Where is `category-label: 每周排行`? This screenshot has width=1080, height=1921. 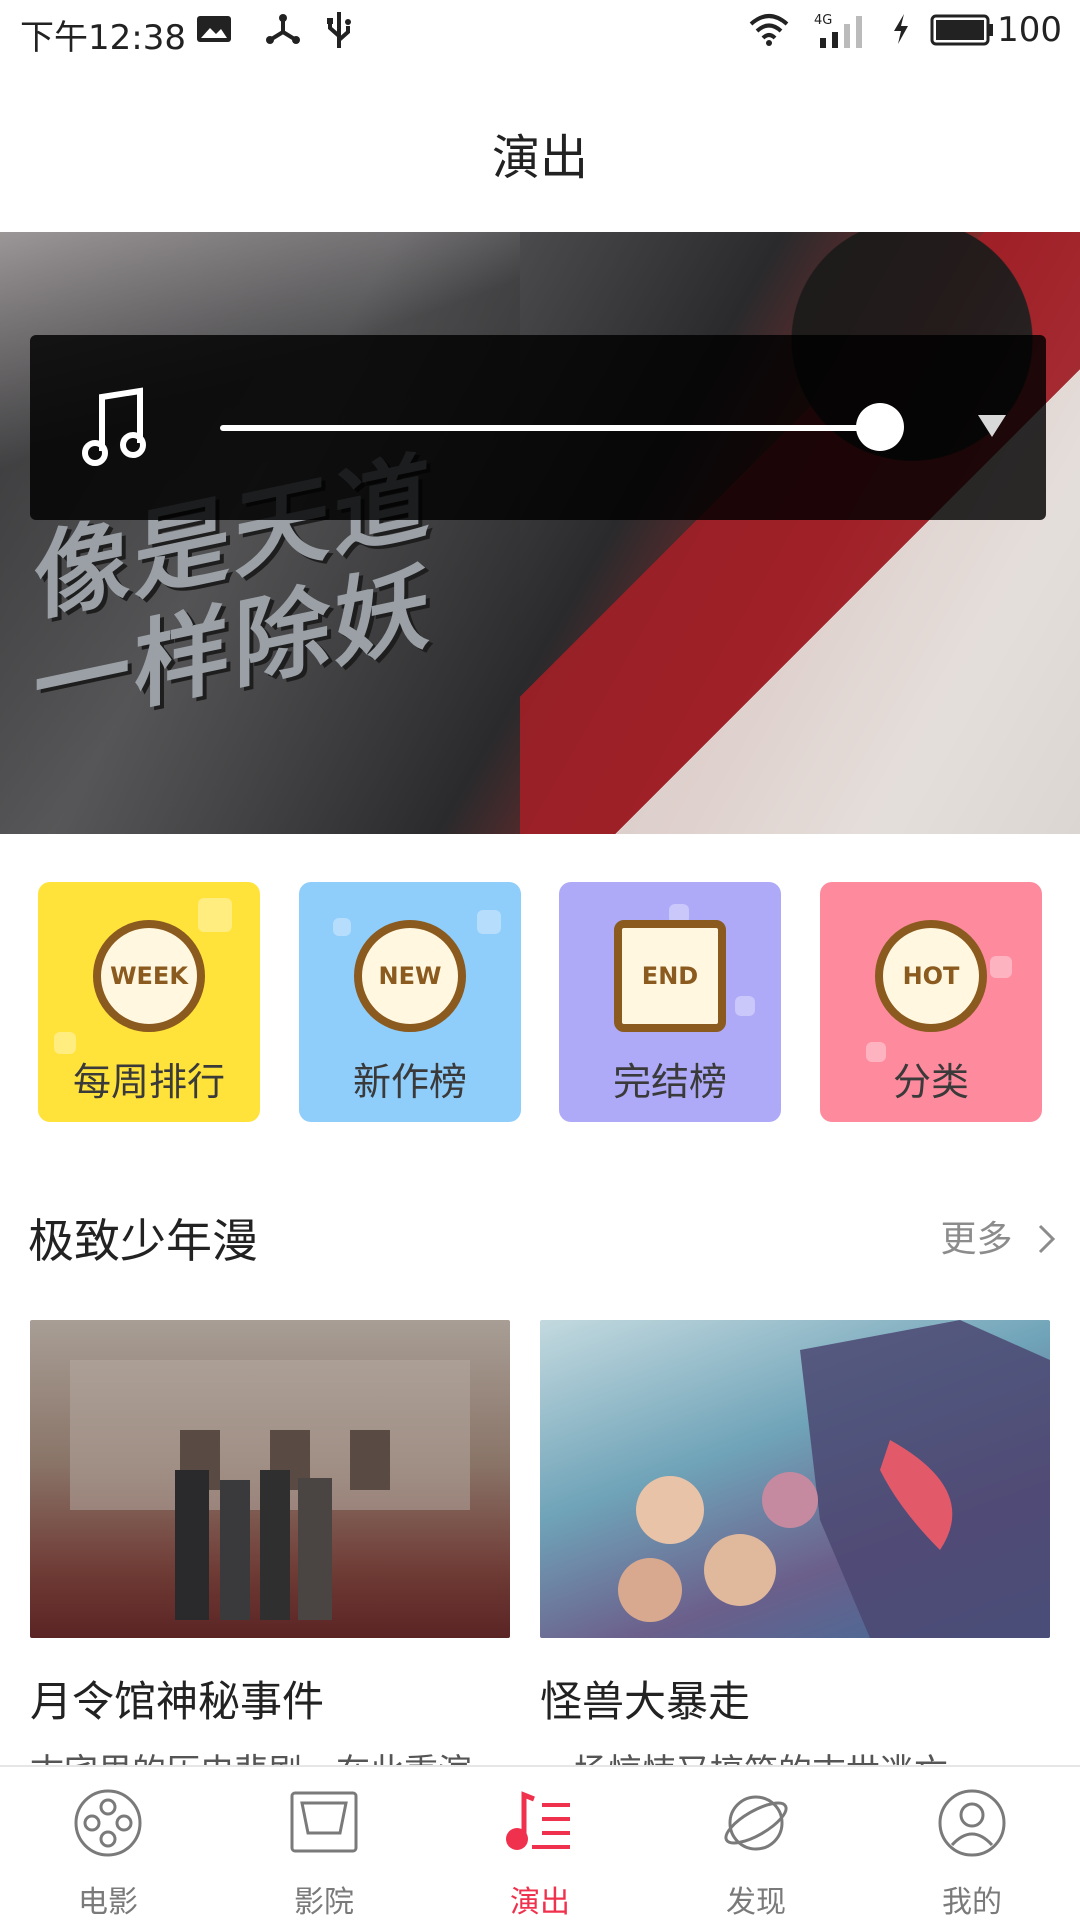 category-label: 每周排行 is located at coordinates (148, 1082).